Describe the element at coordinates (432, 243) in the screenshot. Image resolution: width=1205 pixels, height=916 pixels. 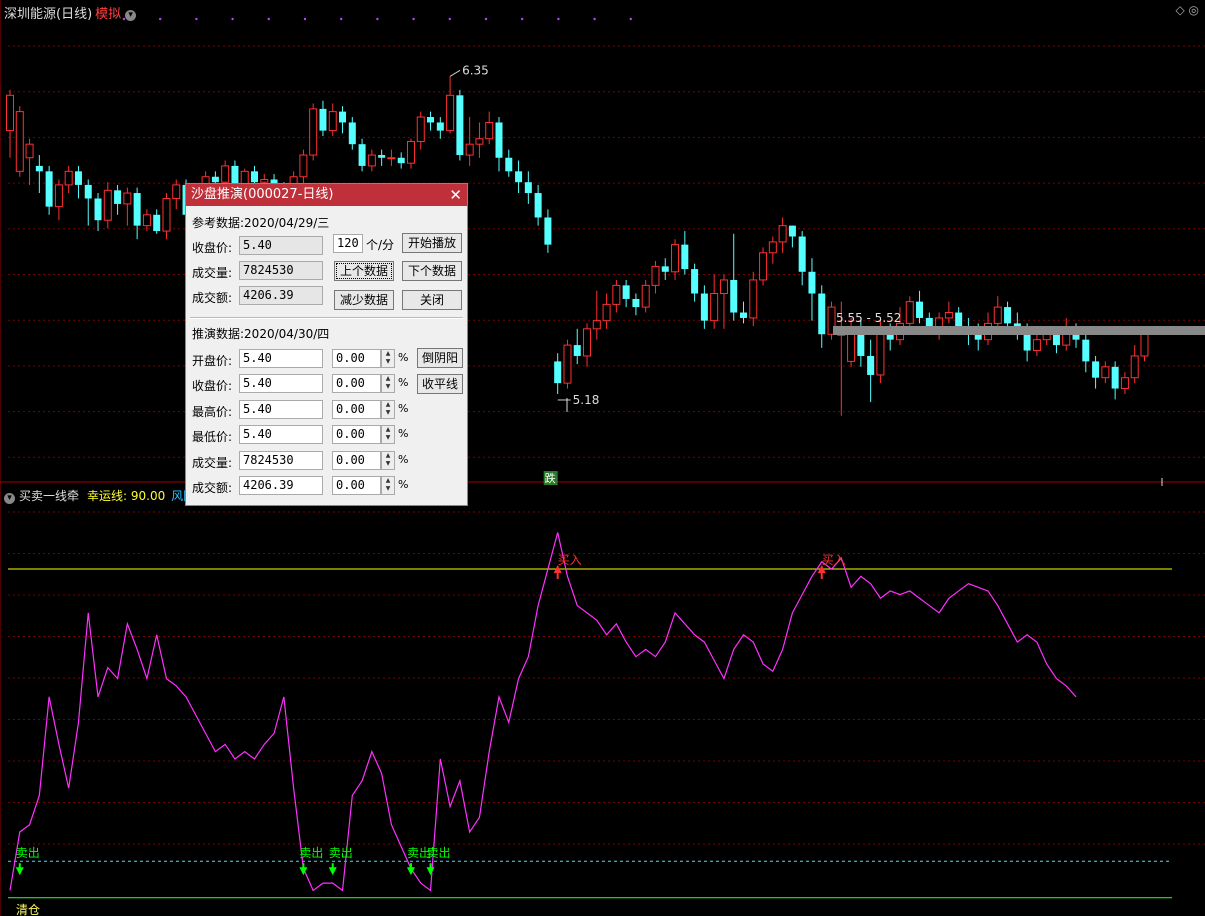
I see `play-button: 开始播放` at that location.